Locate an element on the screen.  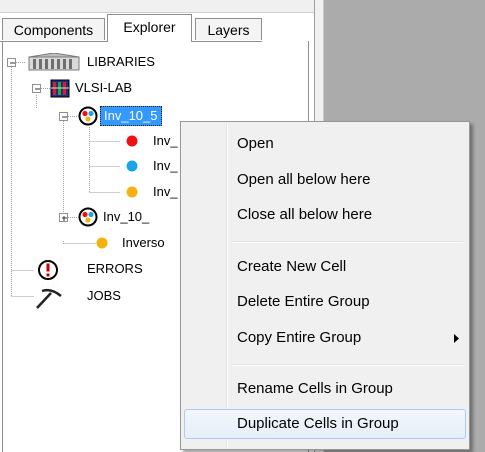
menu-item-duplicate-cells: Duplicate Cells in Group is located at coordinates (325, 424).